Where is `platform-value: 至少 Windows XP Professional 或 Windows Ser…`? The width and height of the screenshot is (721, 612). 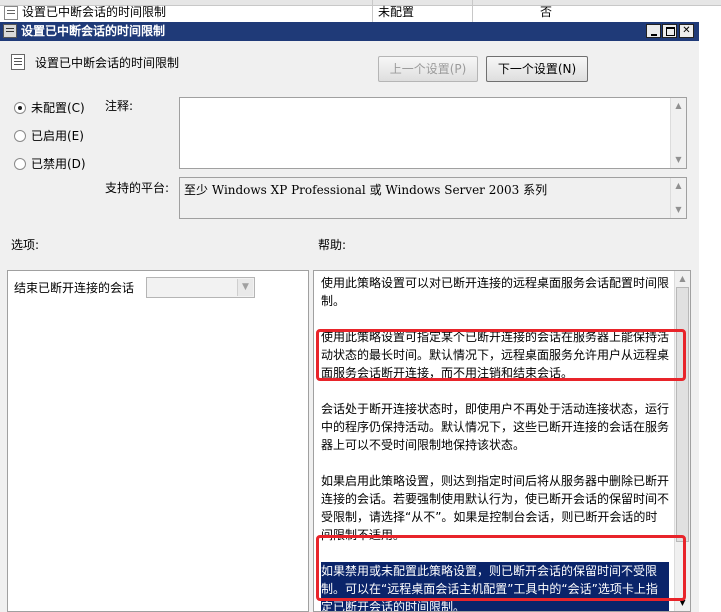
platform-value: 至少 Windows XP Professional 或 Windows Ser… is located at coordinates (366, 190).